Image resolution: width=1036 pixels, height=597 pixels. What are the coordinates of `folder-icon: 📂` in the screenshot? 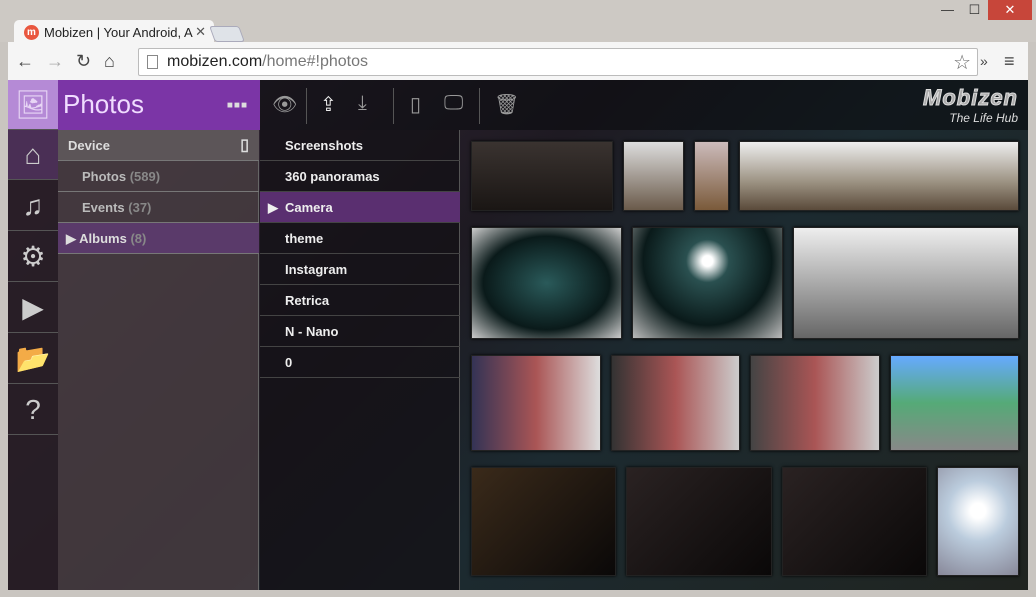 It's located at (33, 359).